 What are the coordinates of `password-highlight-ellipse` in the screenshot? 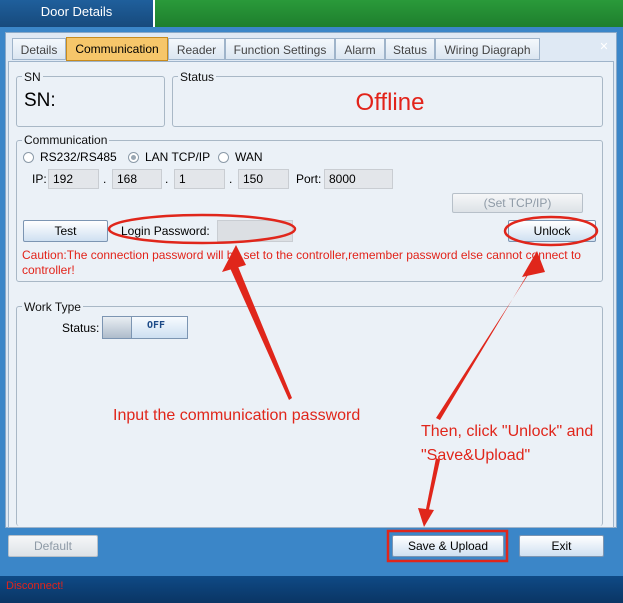 It's located at (202, 229).